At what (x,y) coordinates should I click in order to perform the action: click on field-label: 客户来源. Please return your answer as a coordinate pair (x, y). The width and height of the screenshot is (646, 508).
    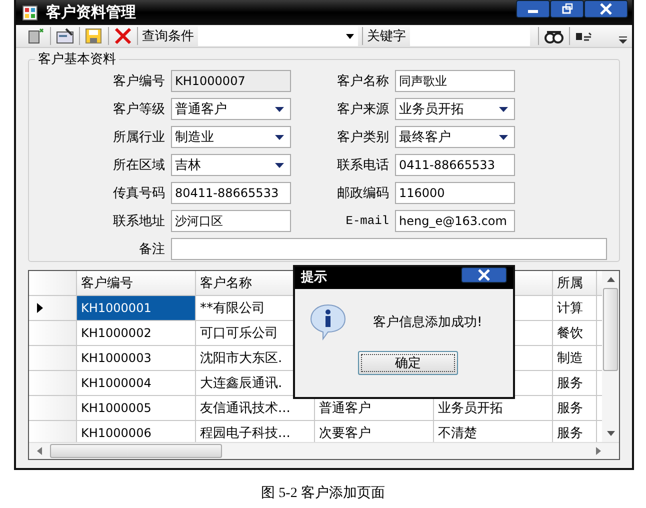
    Looking at the image, I should click on (362, 109).